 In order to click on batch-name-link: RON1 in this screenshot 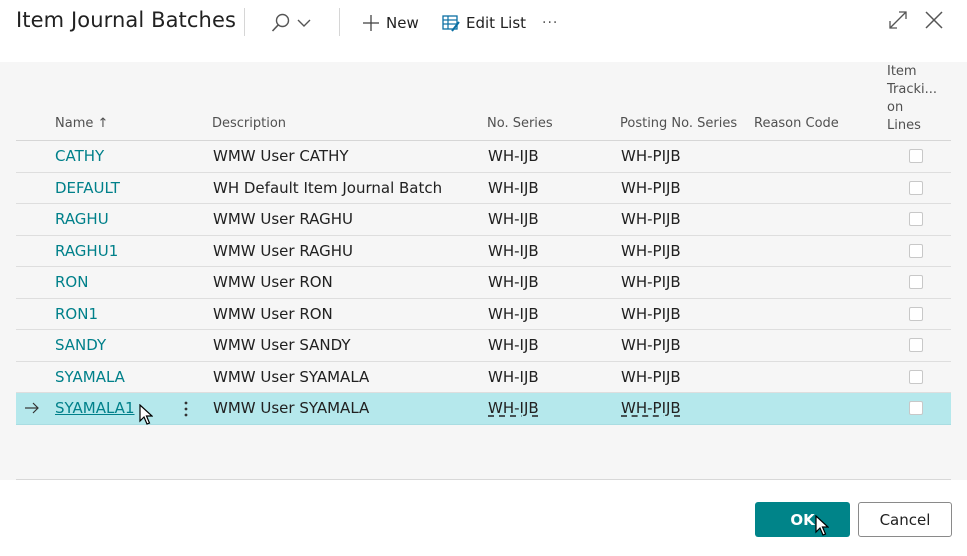, I will do `click(76, 314)`.